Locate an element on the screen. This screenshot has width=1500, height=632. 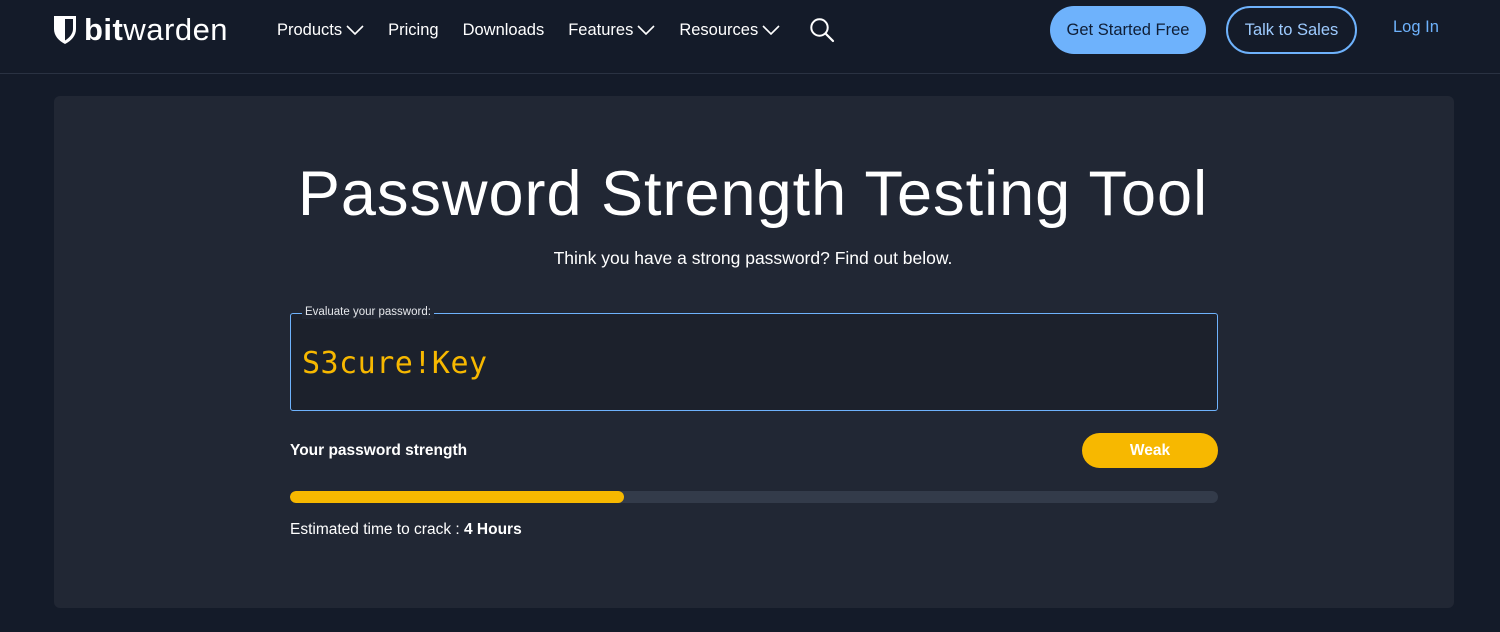
nav-features: Features is located at coordinates (611, 30).